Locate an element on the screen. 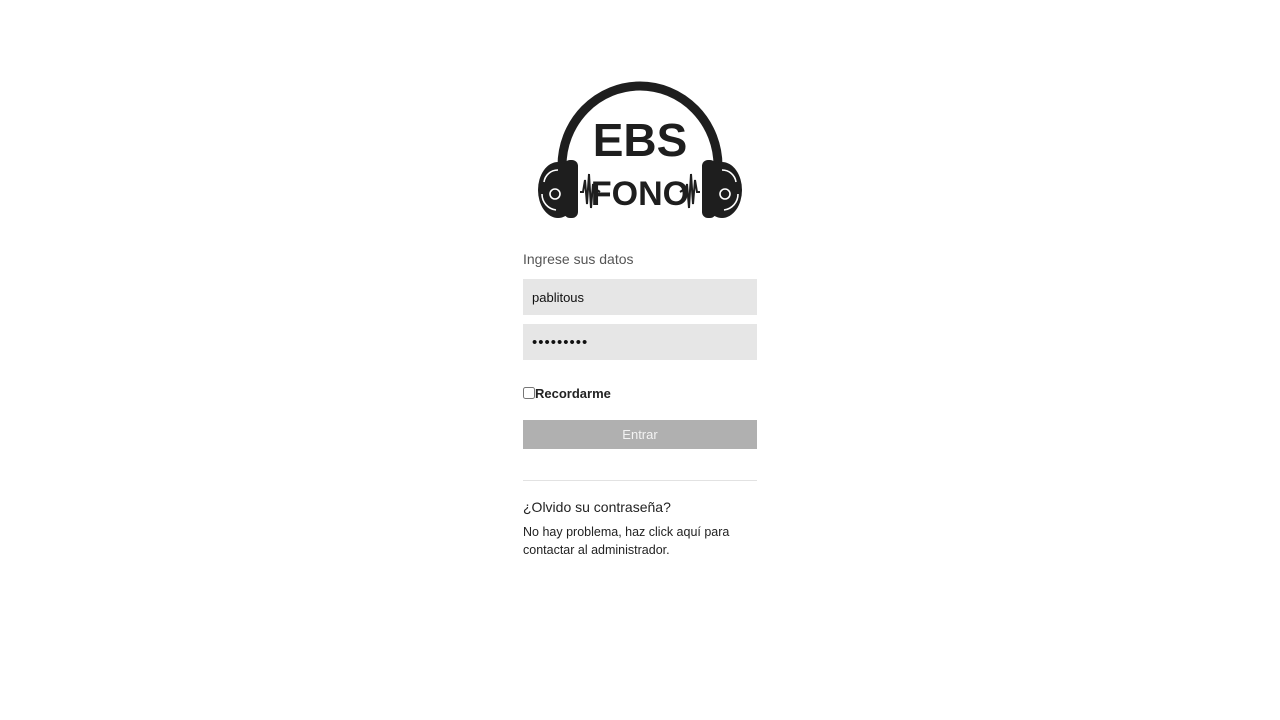  remember-me-row: Recordarme is located at coordinates (640, 393).